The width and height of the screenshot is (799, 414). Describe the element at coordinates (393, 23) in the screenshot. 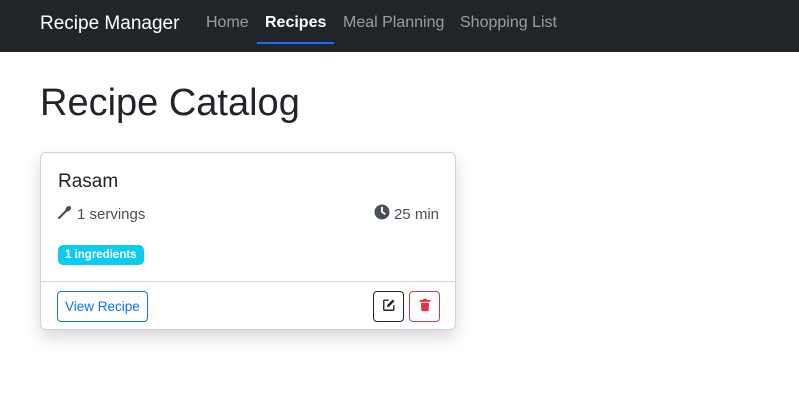

I see `nav-item-meal-planning: Meal Planning` at that location.